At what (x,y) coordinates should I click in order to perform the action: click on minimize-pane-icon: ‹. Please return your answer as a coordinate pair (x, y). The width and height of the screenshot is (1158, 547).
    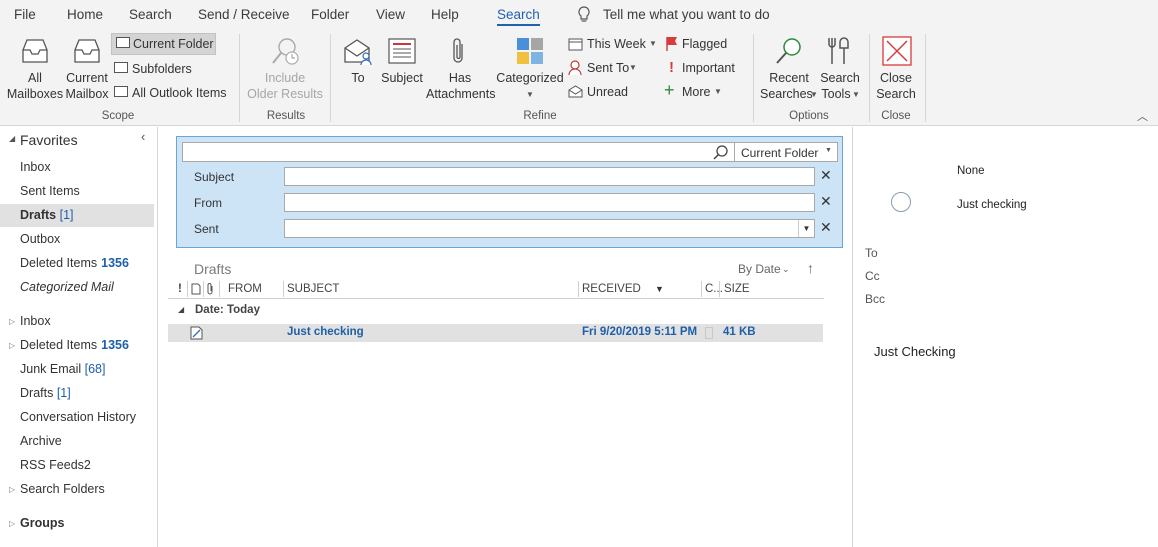
    Looking at the image, I should click on (143, 136).